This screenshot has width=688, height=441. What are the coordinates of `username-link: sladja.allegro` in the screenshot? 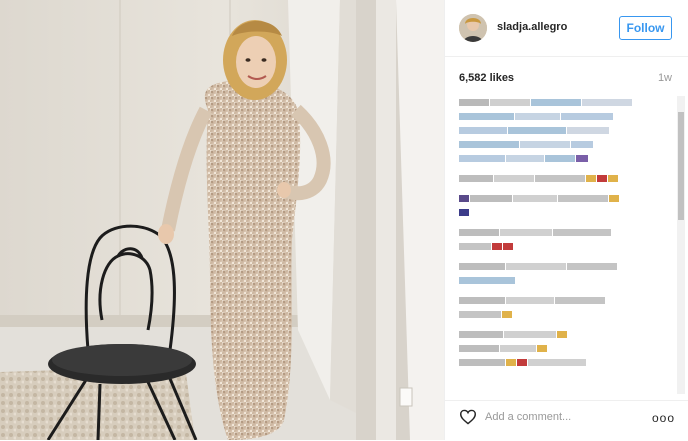 It's located at (532, 27).